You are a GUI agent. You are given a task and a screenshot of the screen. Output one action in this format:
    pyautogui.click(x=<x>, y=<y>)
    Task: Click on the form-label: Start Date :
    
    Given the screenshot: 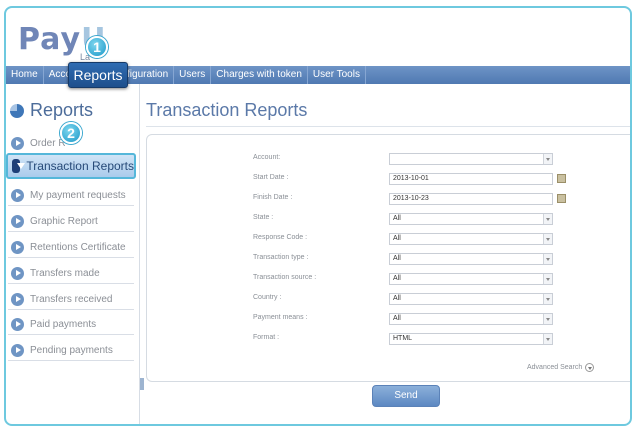 What is the action you would take?
    pyautogui.click(x=271, y=177)
    